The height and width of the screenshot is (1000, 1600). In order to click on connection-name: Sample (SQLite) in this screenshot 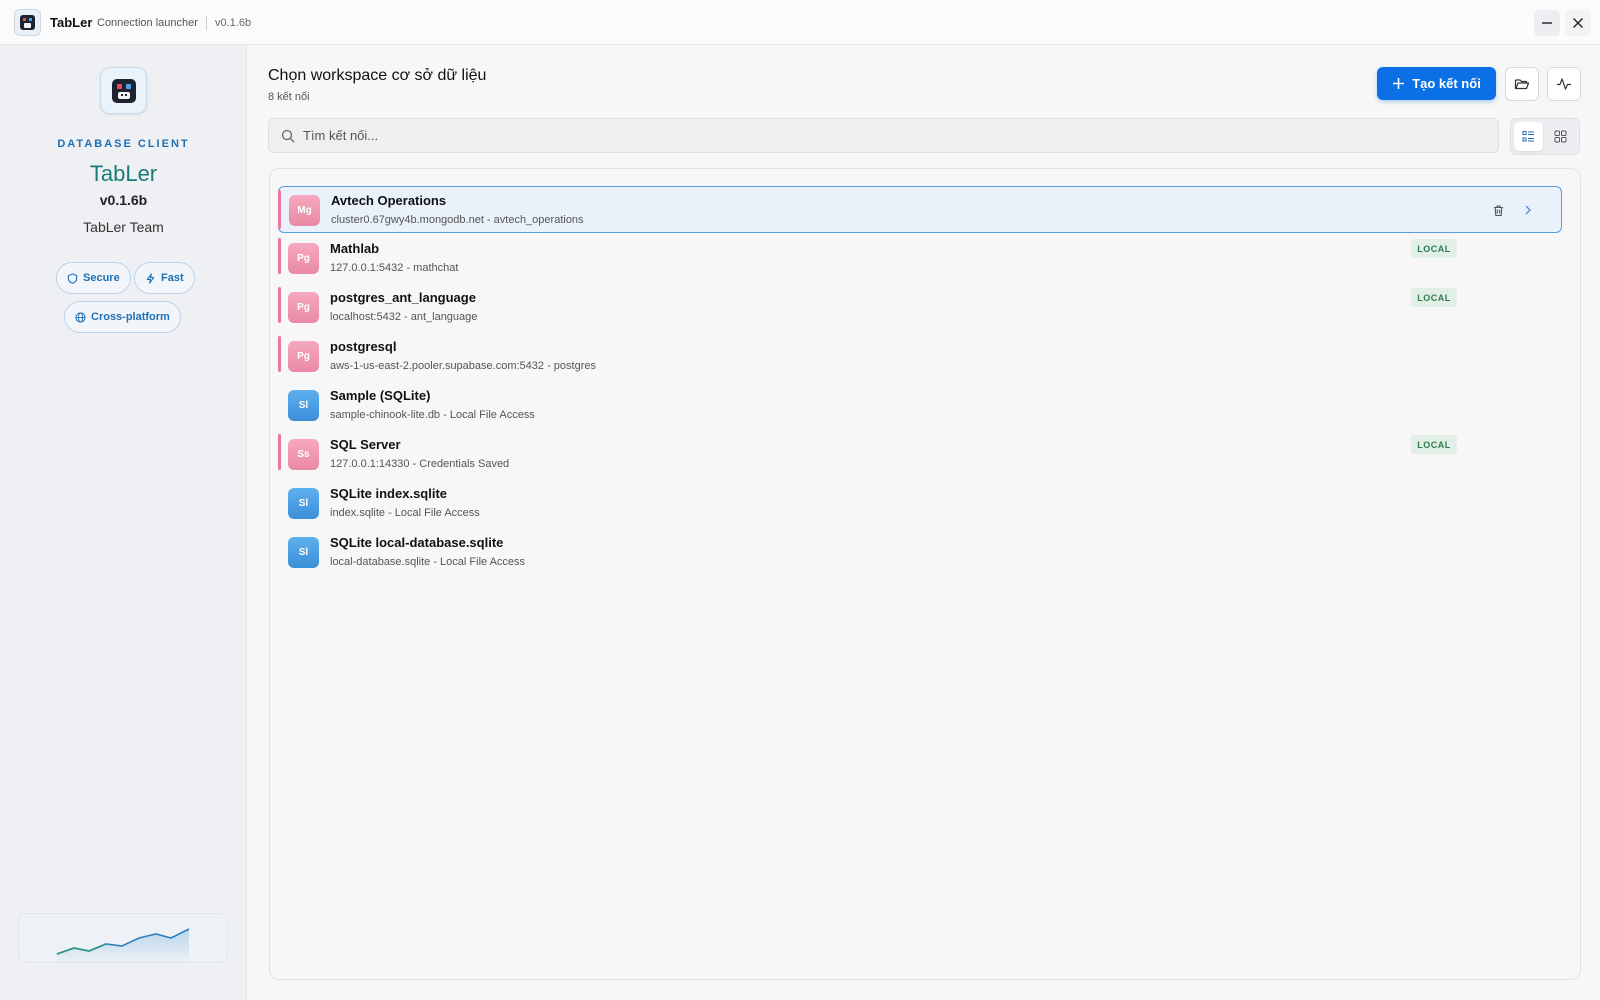, I will do `click(380, 395)`.